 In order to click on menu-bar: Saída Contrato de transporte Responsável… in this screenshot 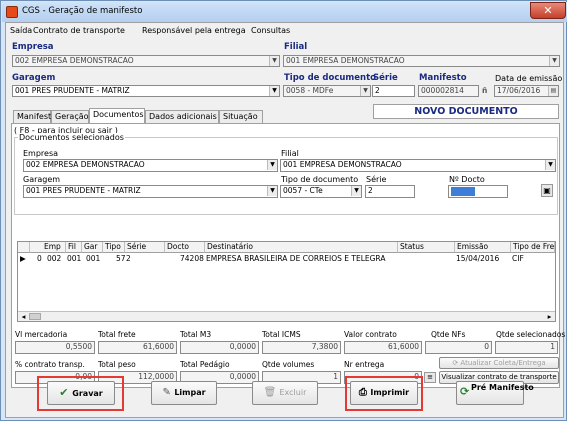, I will do `click(284, 30)`.